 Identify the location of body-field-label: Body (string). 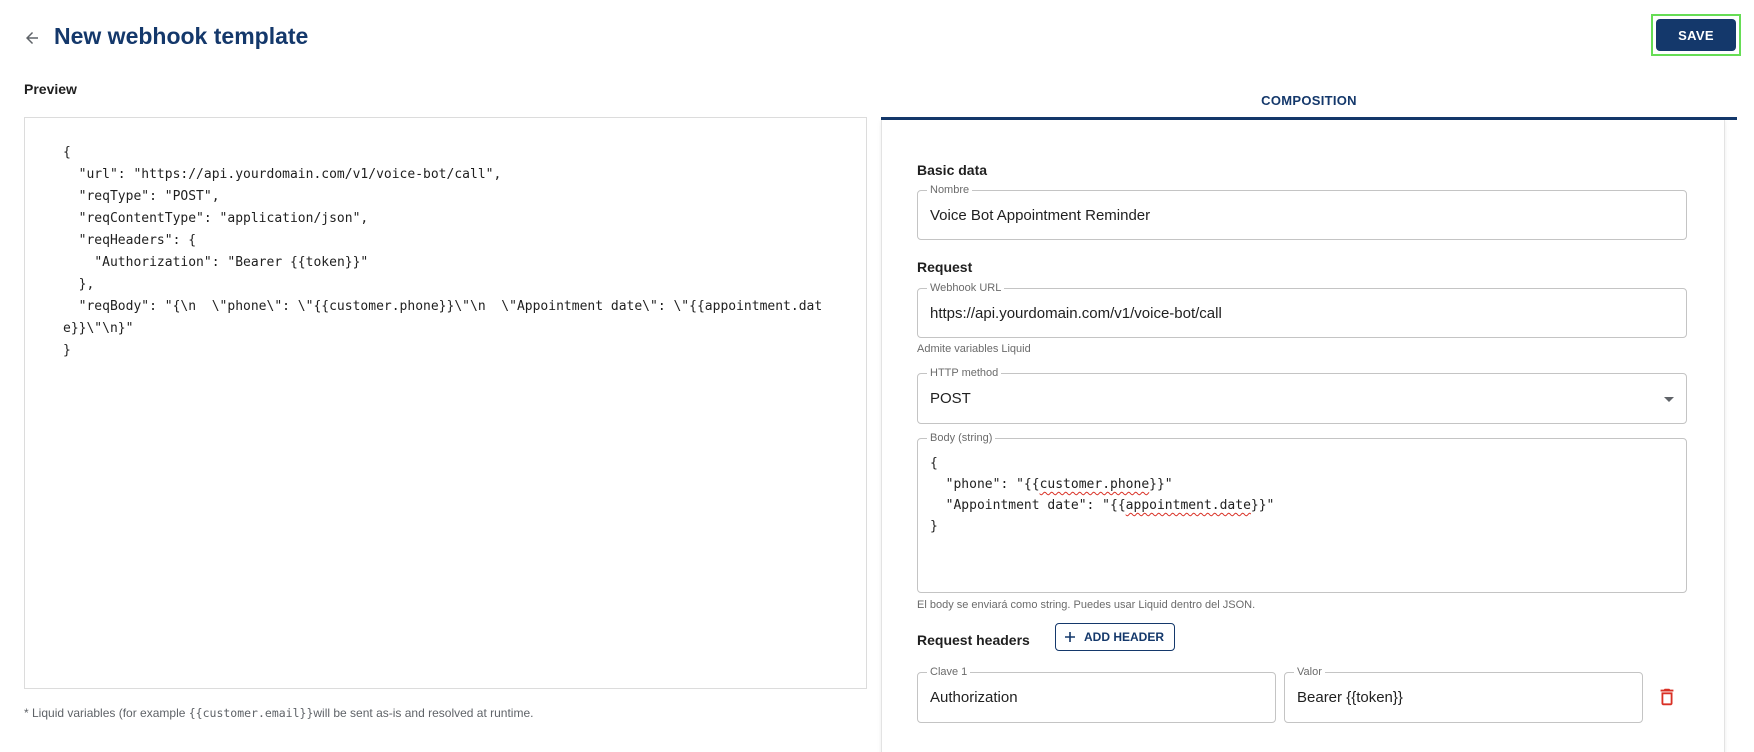
(961, 438).